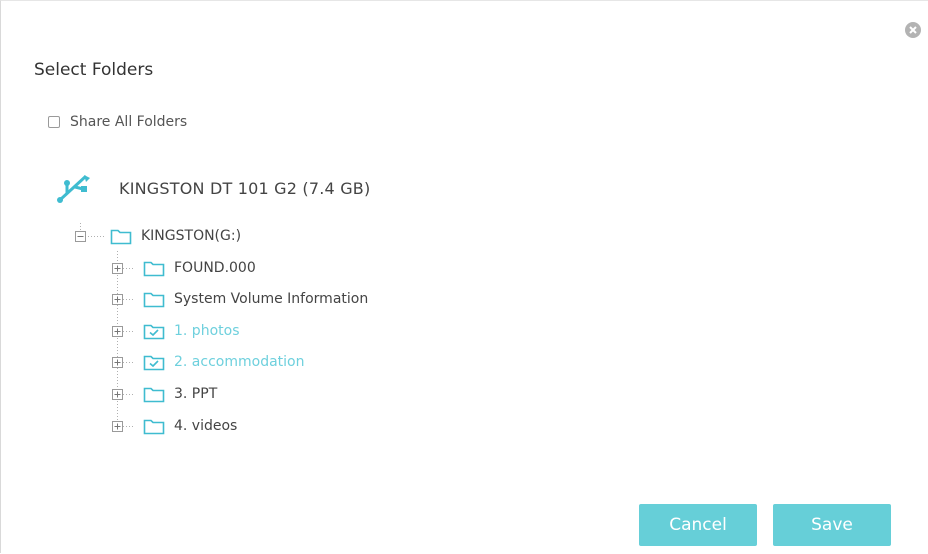  I want to click on tree-node-label: 3. PPT, so click(195, 394).